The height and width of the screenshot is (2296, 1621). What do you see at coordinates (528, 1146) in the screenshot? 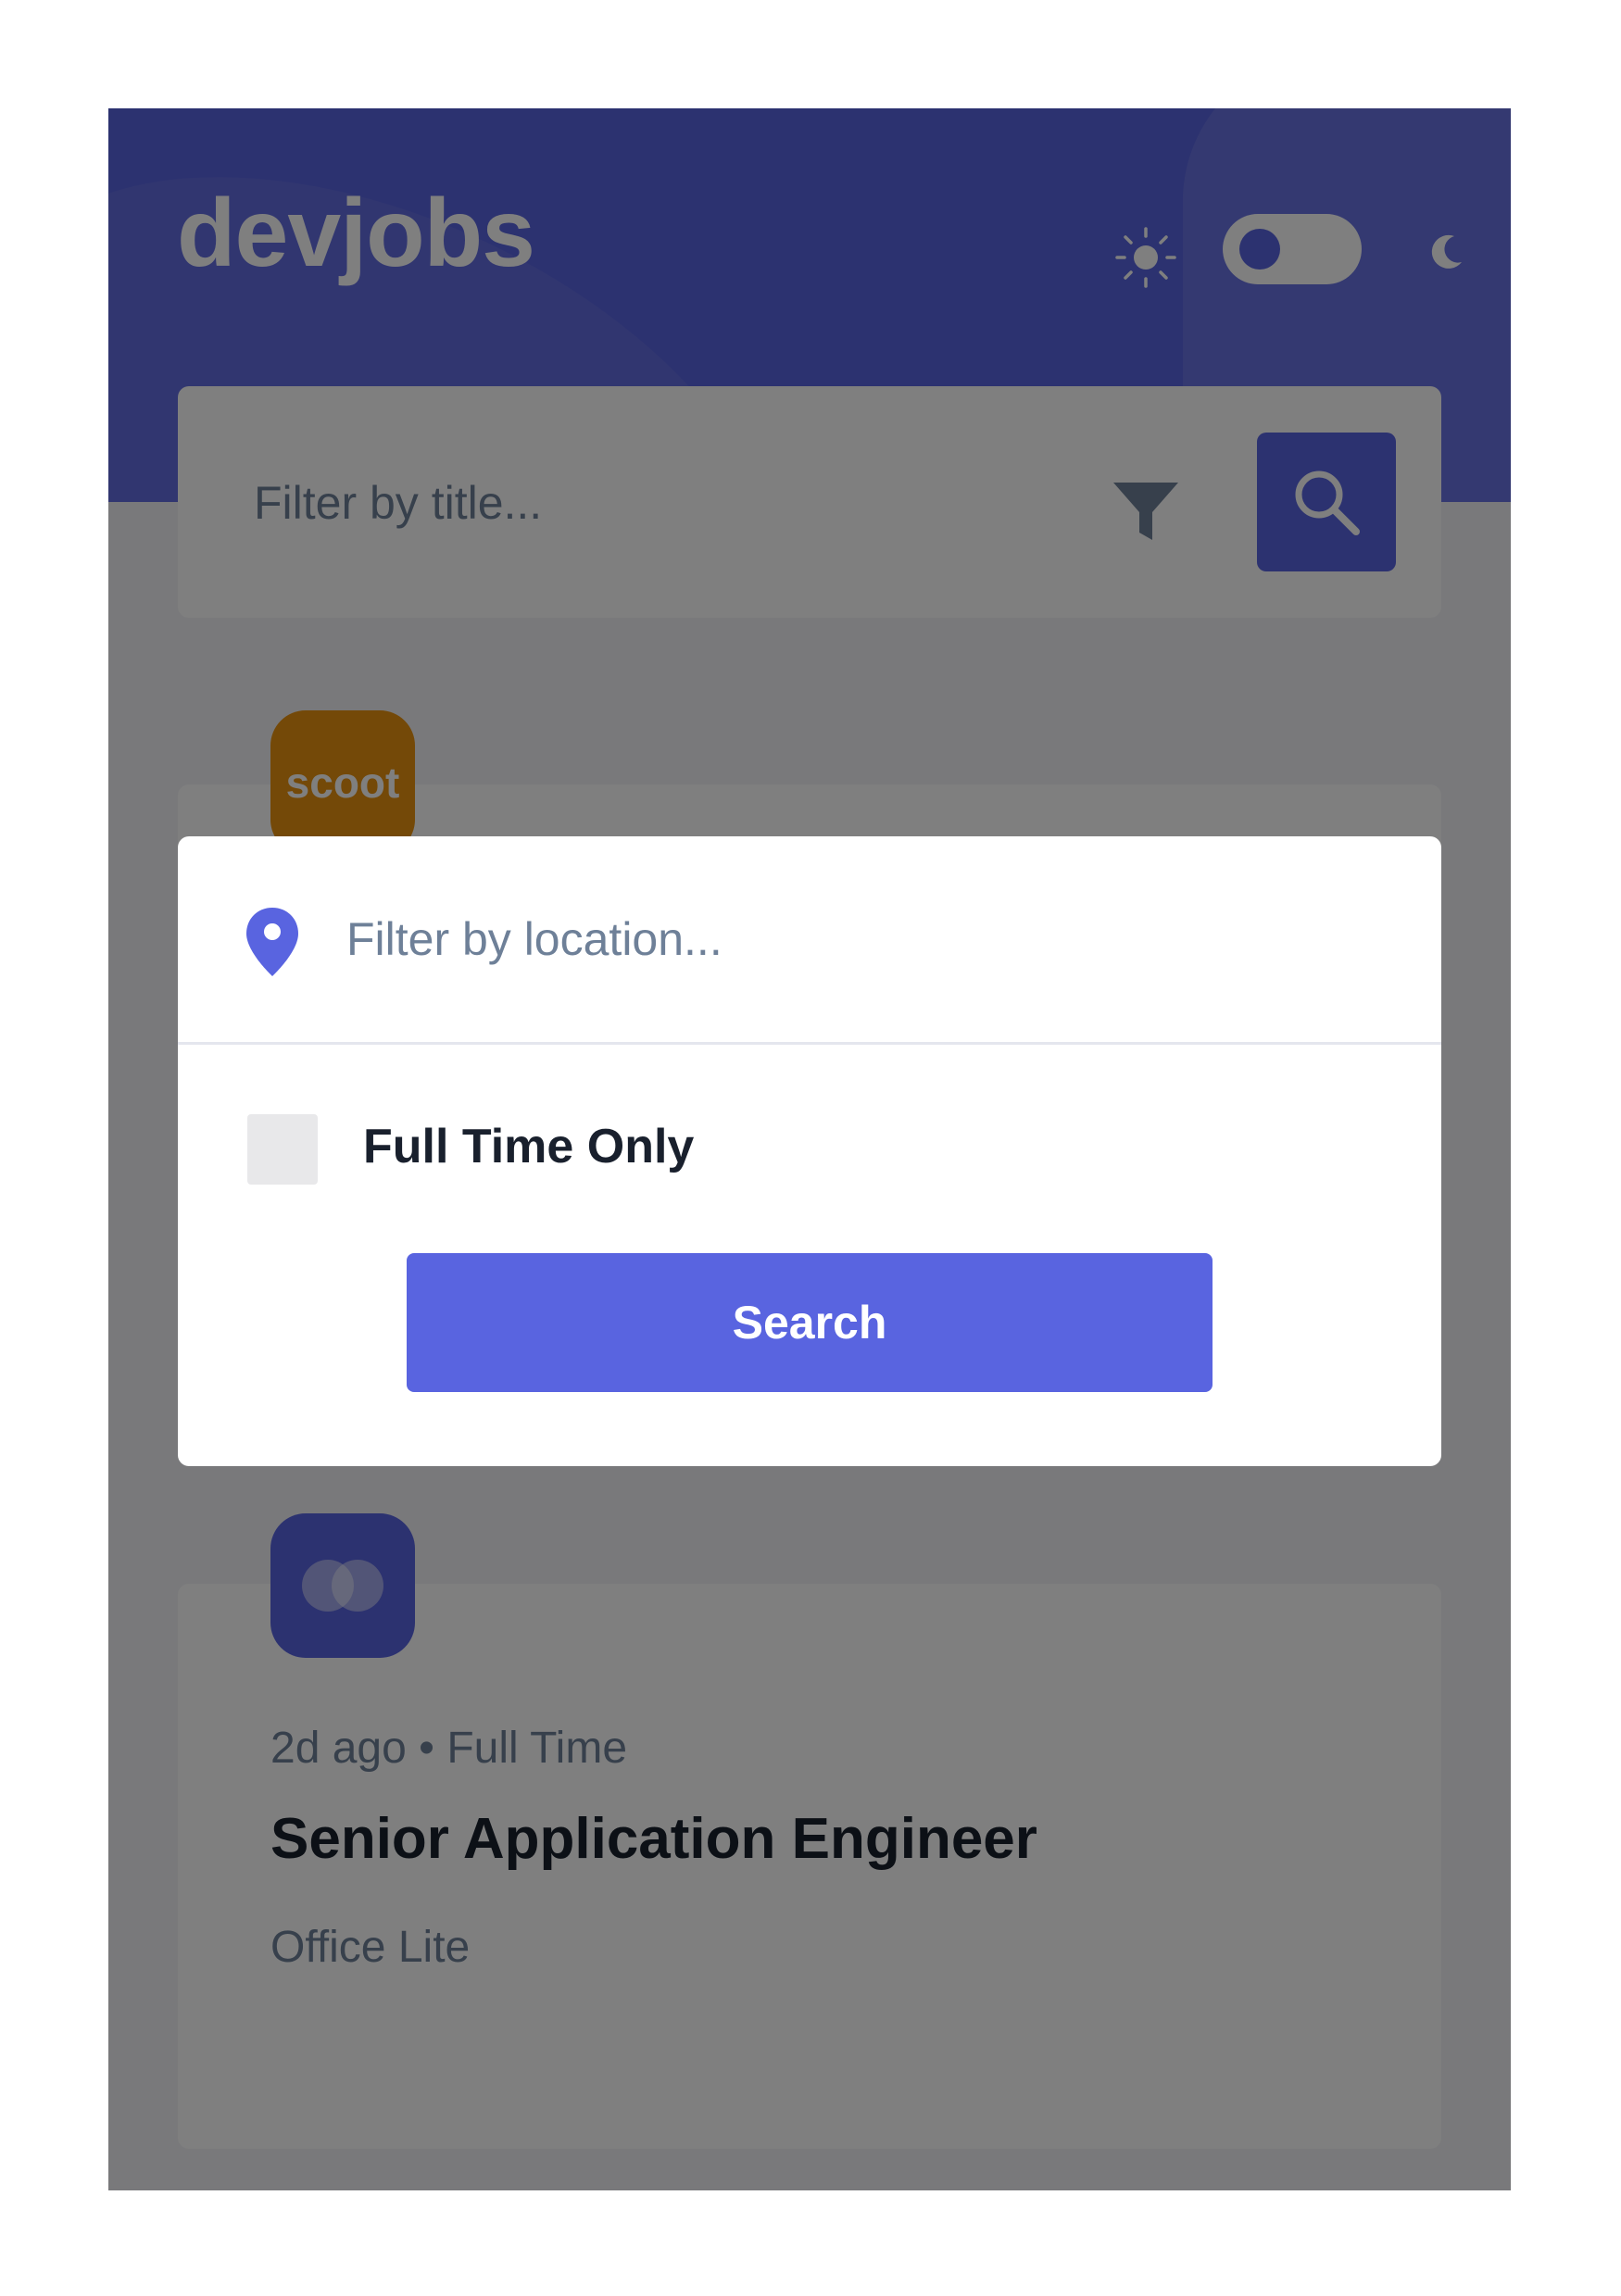
I see `full-time-label: Full Time Only` at bounding box center [528, 1146].